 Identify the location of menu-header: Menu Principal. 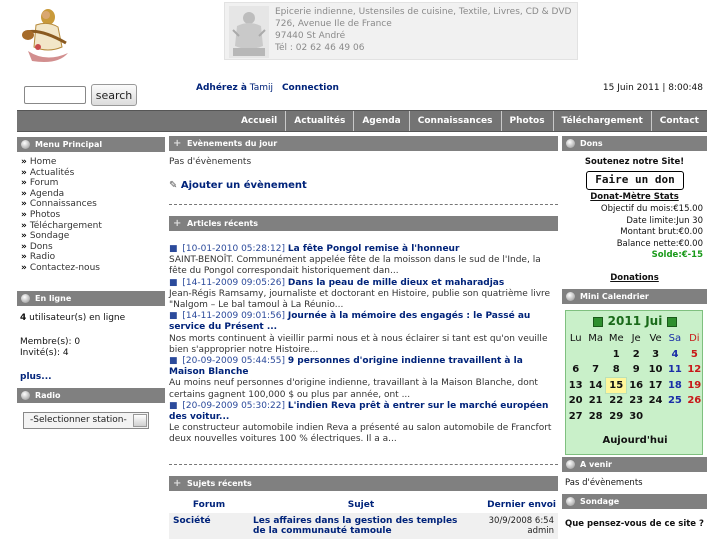
(91, 144).